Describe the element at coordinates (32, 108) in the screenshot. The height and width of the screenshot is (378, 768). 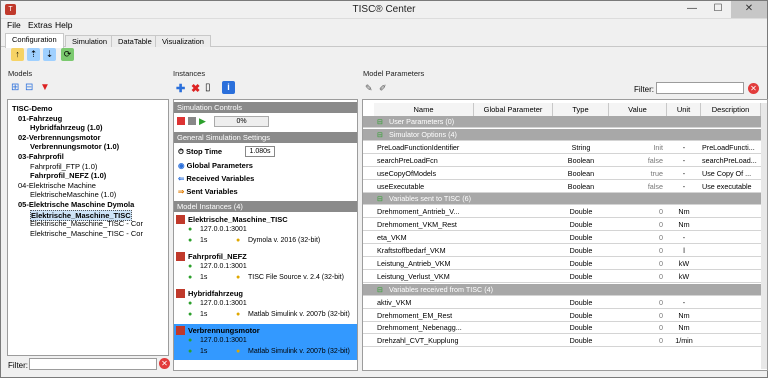
I see `tree-item: TISC-Demo` at that location.